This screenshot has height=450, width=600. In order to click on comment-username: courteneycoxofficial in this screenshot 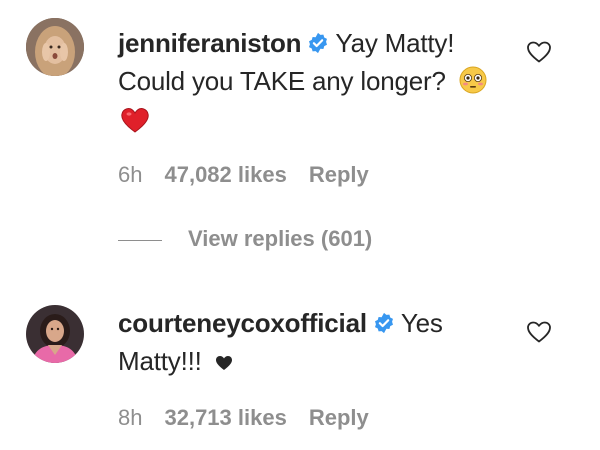, I will do `click(242, 323)`.